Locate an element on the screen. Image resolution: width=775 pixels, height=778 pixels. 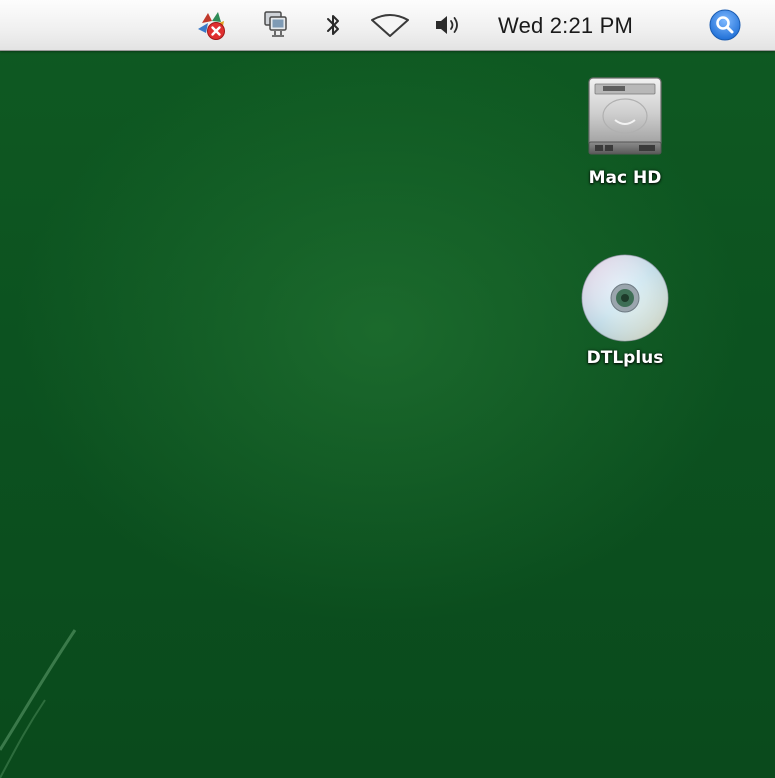
wallpaper-streak is located at coordinates (38, 703).